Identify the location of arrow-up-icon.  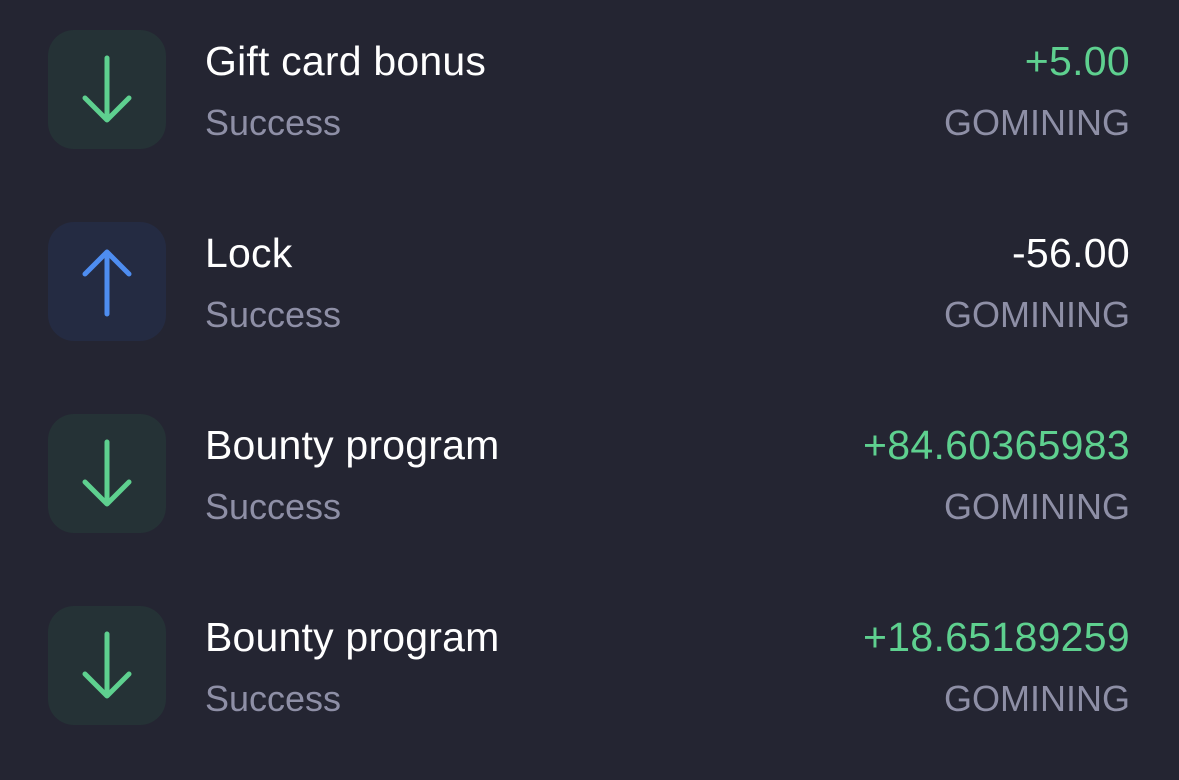
(107, 282).